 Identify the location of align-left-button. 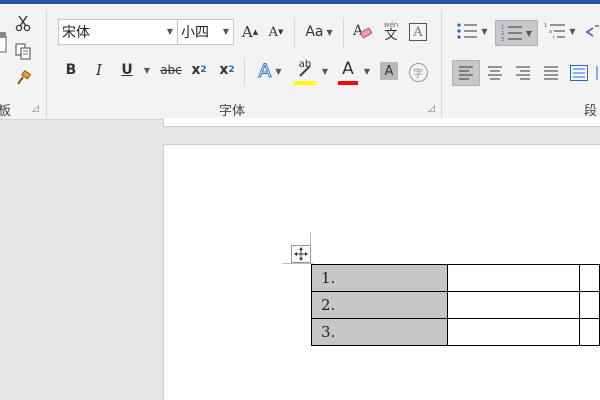
(466, 73).